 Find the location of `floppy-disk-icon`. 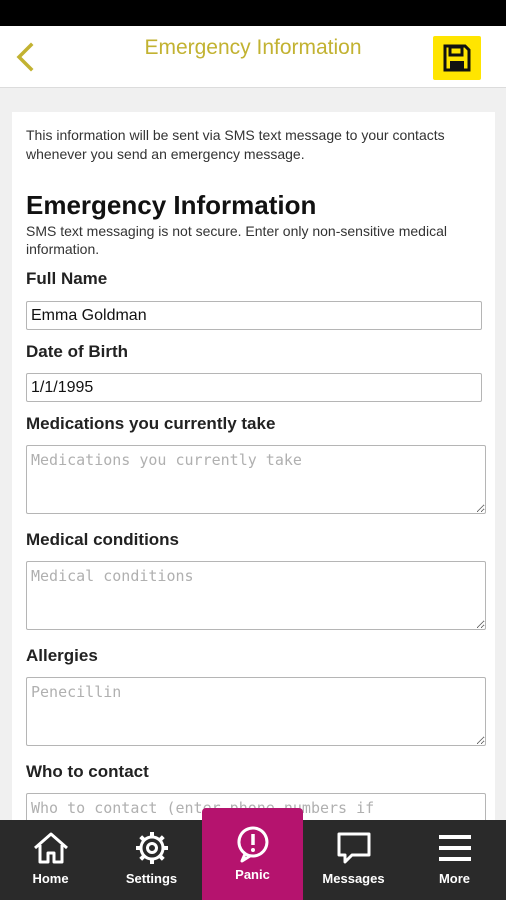

floppy-disk-icon is located at coordinates (457, 58).